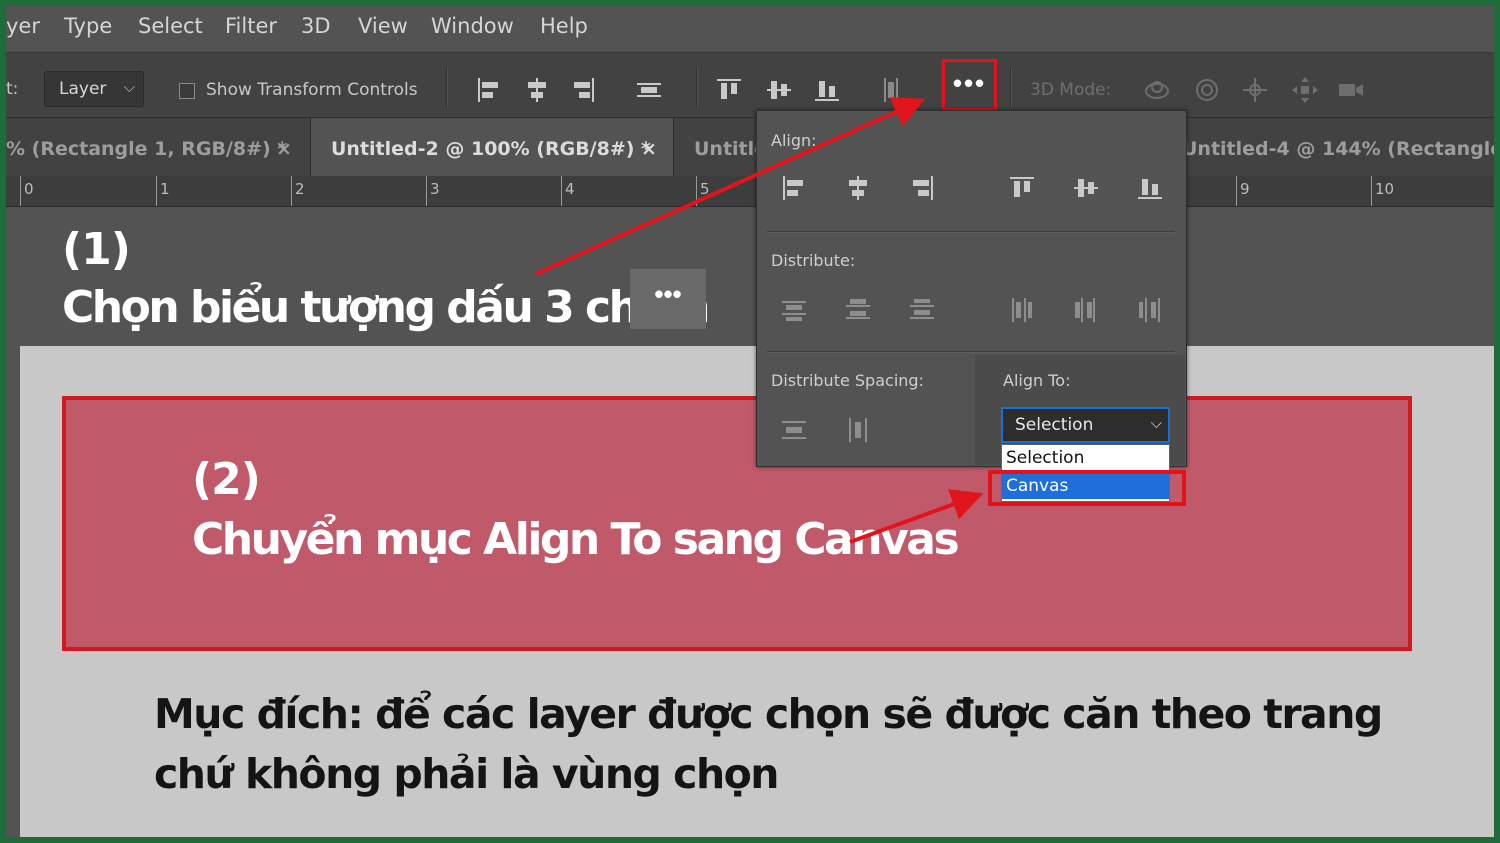 The height and width of the screenshot is (843, 1500). Describe the element at coordinates (730, 186) in the screenshot. I see `arrow-to-more-button` at that location.